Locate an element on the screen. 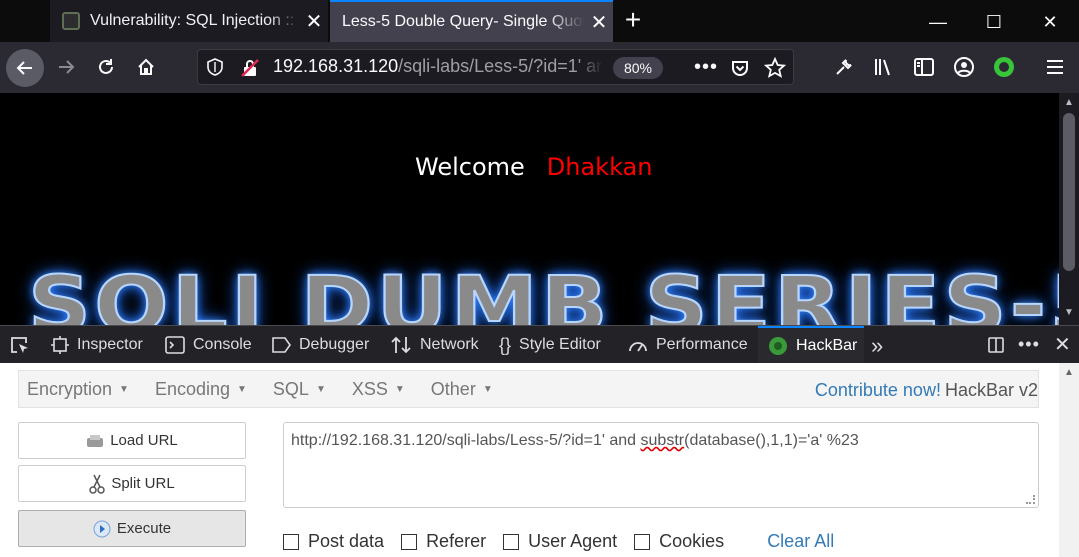 This screenshot has height=557, width=1079. extension-green-circle-icon is located at coordinates (1004, 69).